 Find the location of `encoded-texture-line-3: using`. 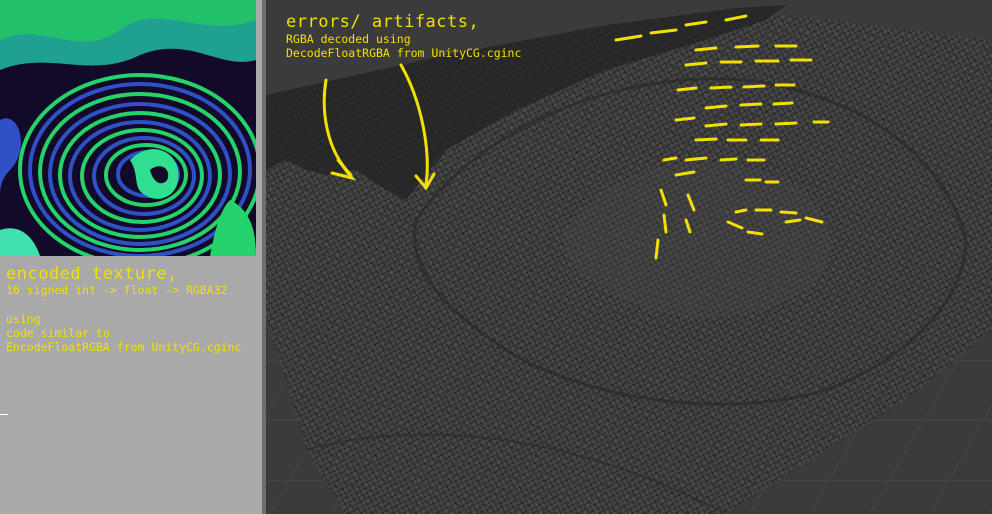

encoded-texture-line-3: using is located at coordinates (23, 319).